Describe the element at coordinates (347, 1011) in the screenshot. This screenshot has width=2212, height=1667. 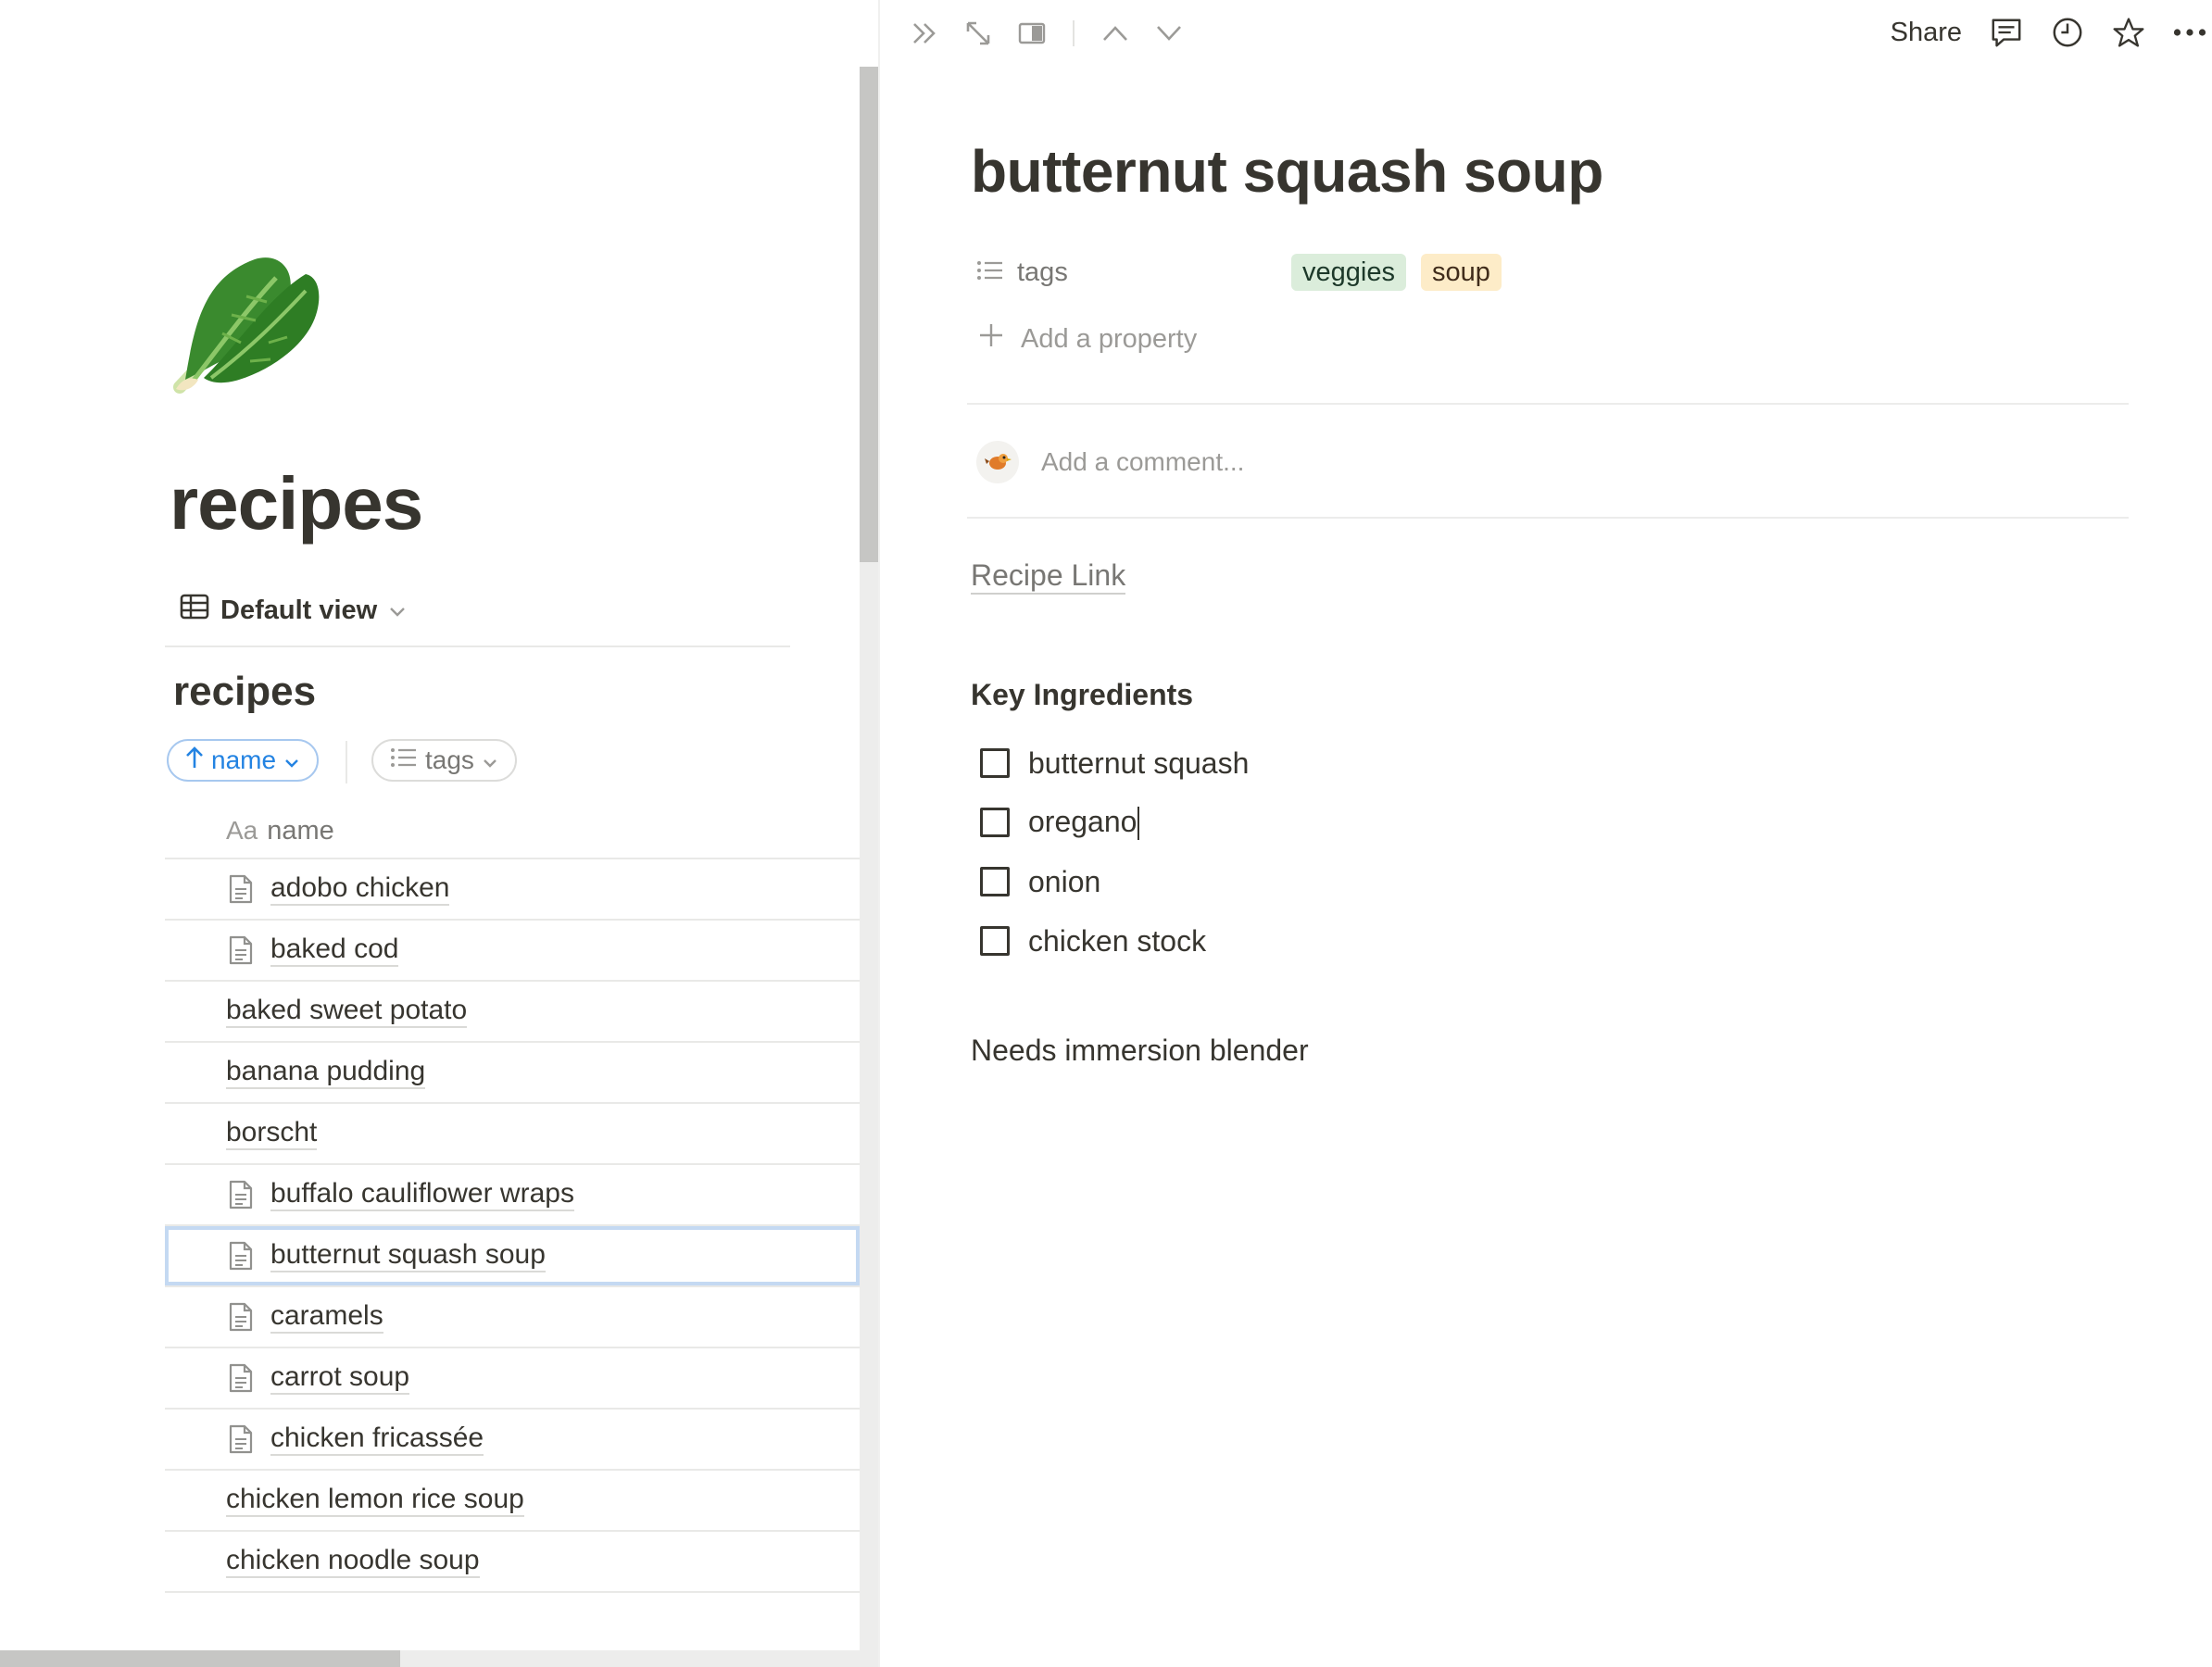
I see `row-title: baked sweet potato` at that location.